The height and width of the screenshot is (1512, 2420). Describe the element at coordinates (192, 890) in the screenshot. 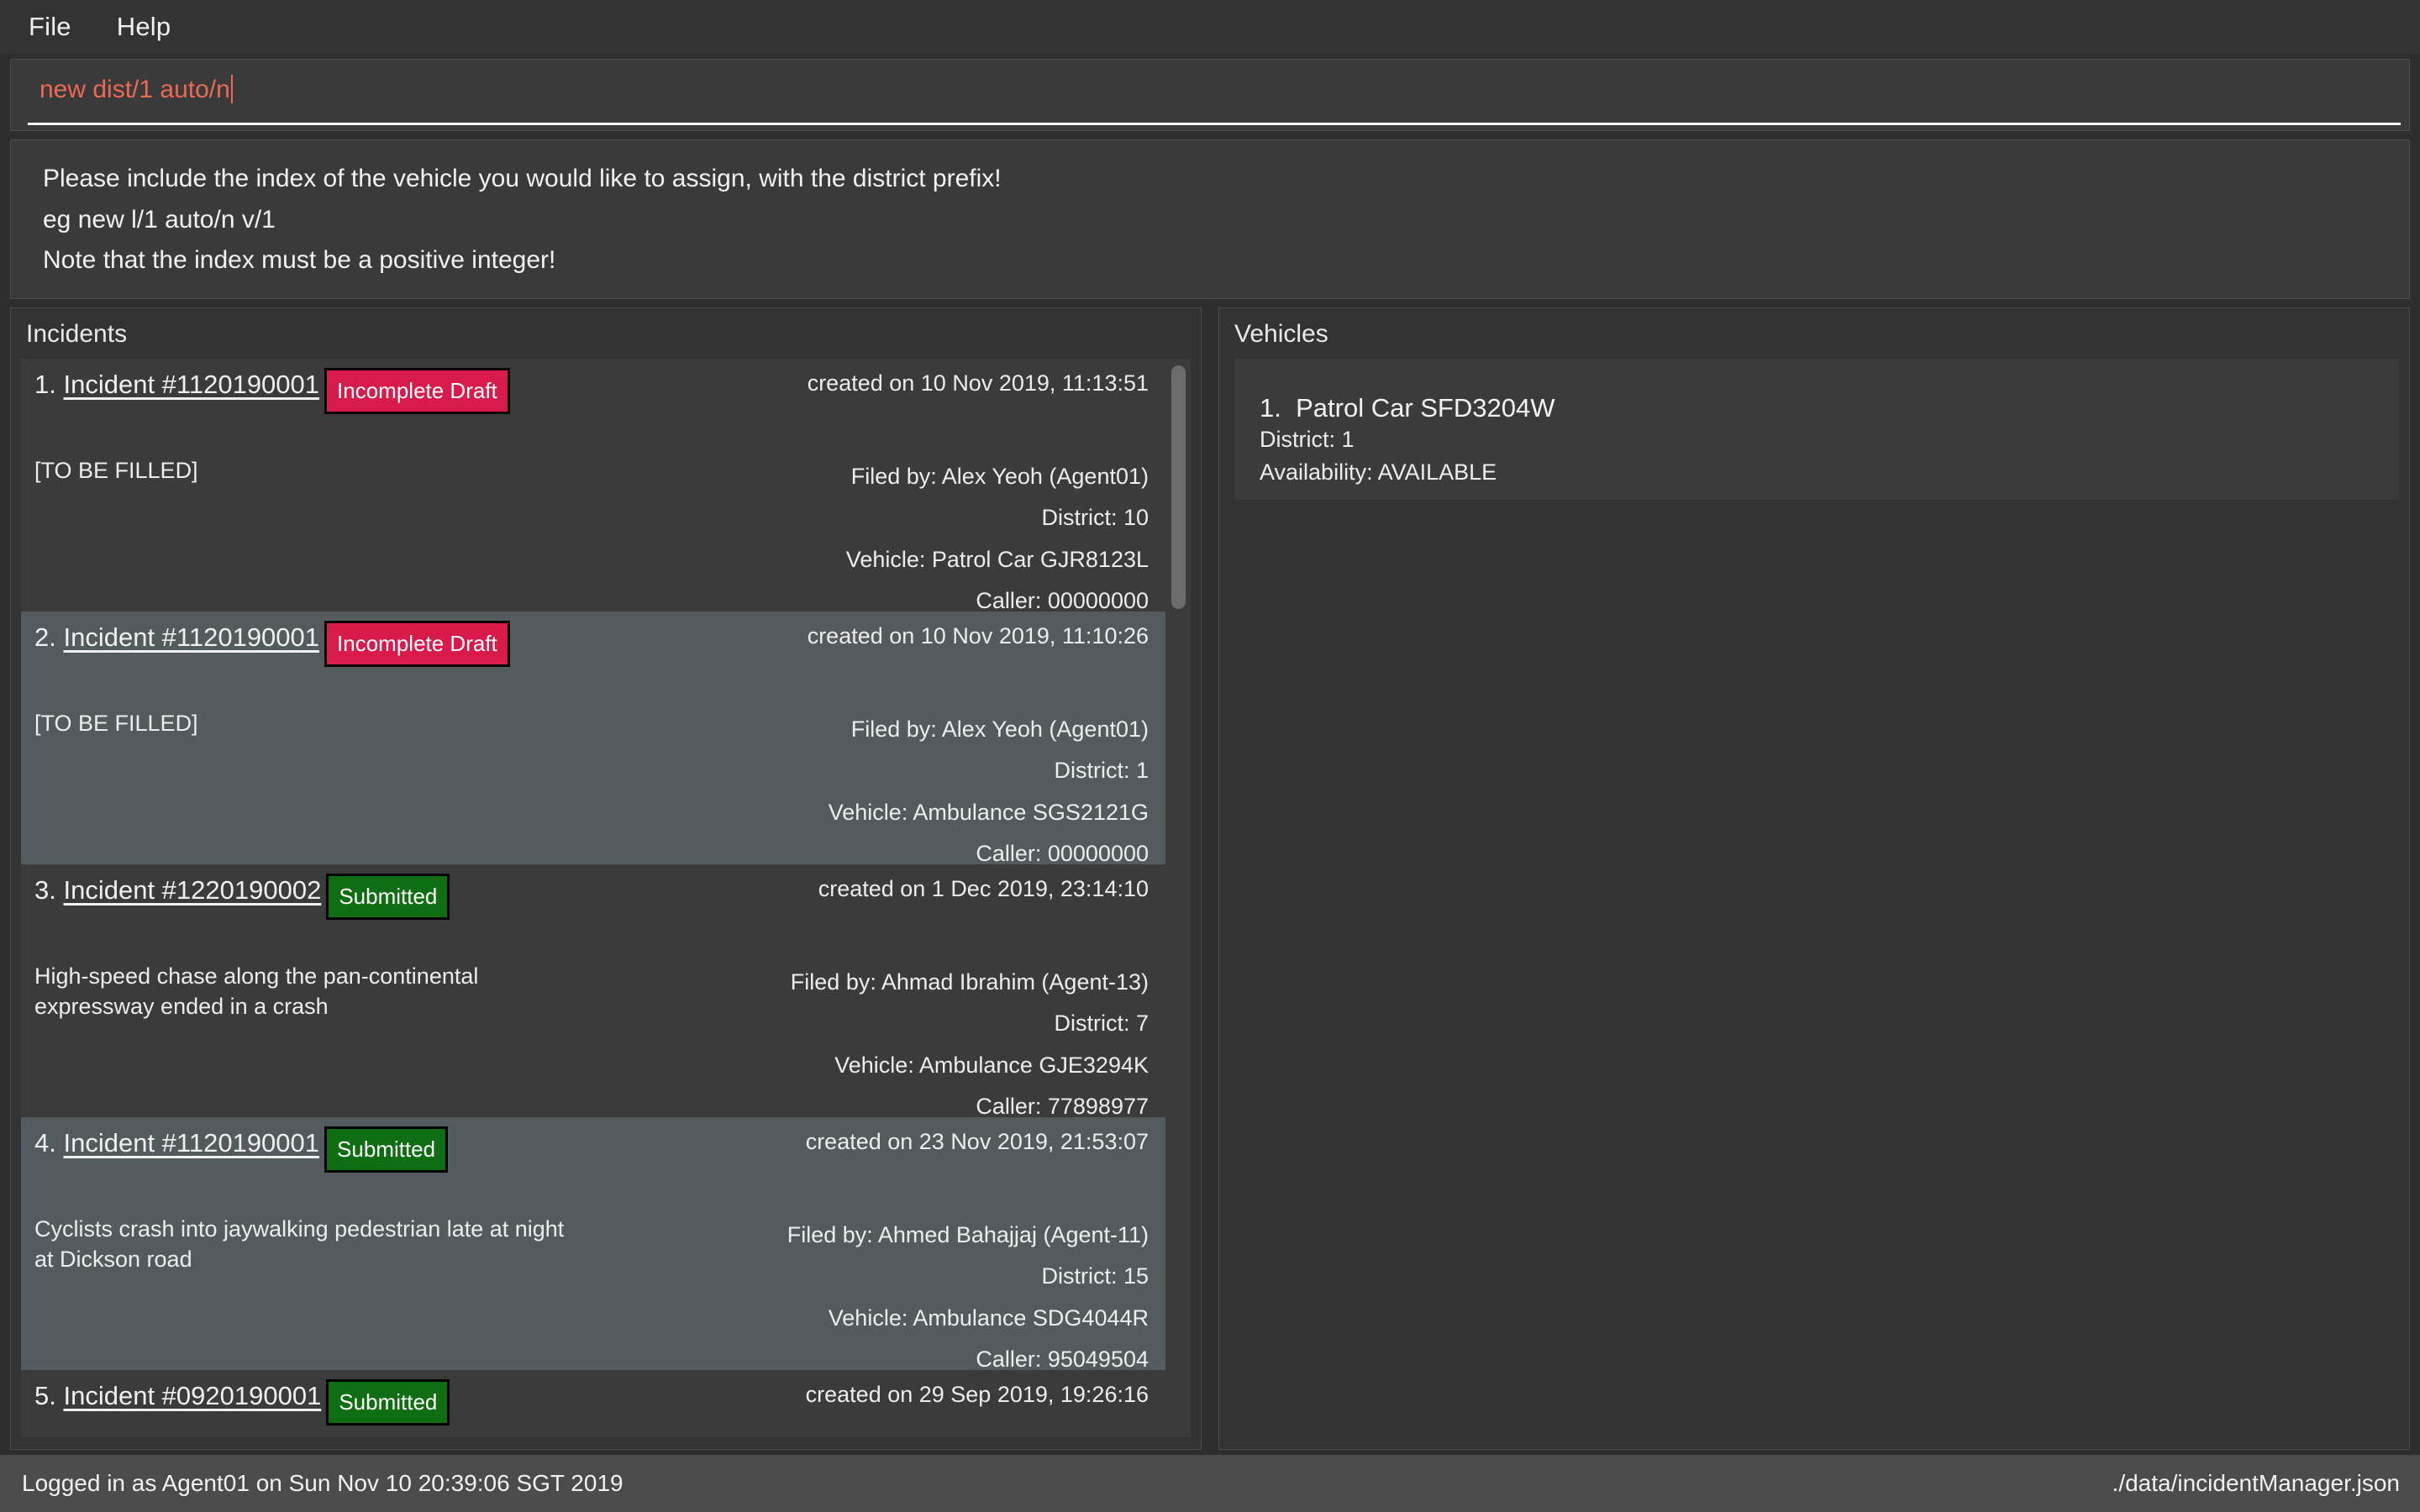

I see `incident-link: Incident #1220190002` at that location.